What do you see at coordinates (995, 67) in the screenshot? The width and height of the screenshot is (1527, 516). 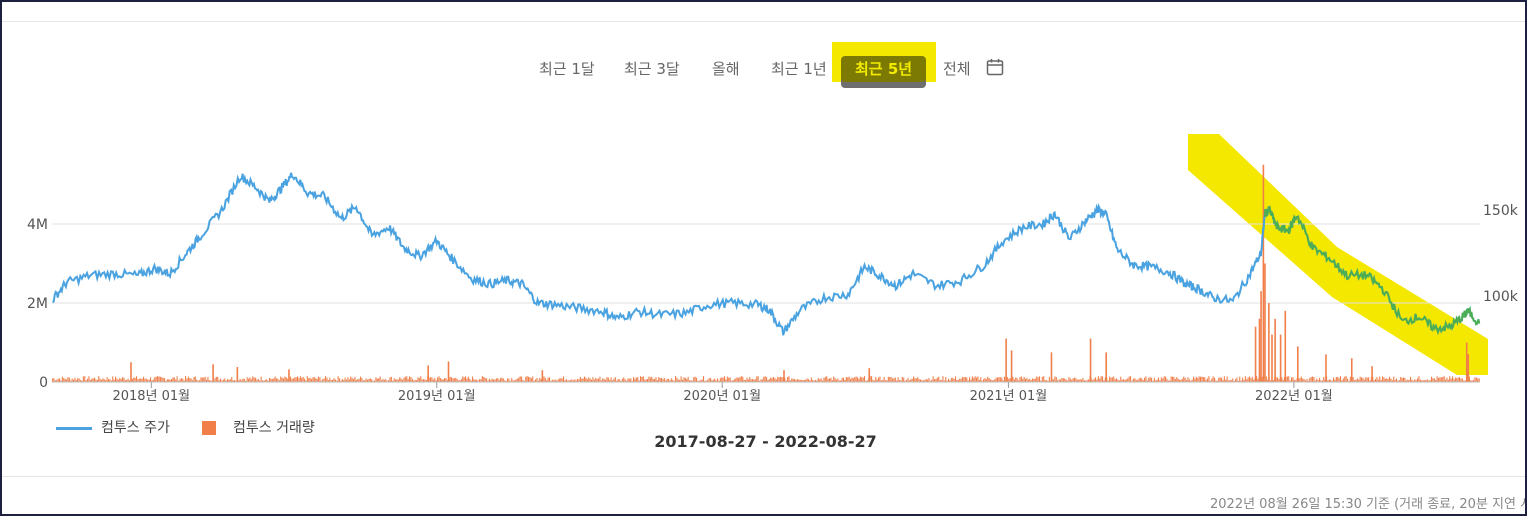 I see `calendar-icon` at bounding box center [995, 67].